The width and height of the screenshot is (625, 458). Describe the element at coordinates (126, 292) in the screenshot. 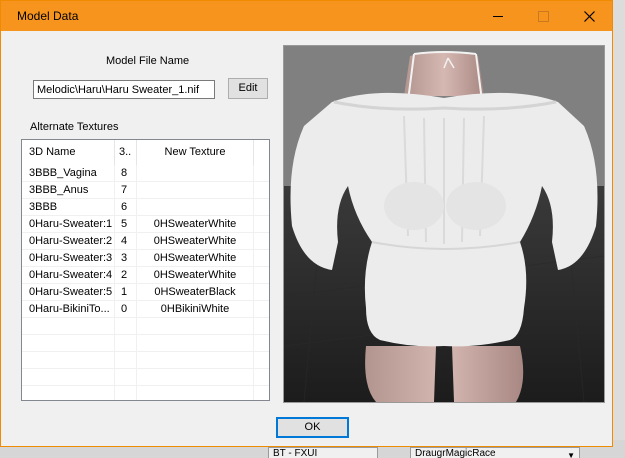

I see `texture-index: 1` at that location.